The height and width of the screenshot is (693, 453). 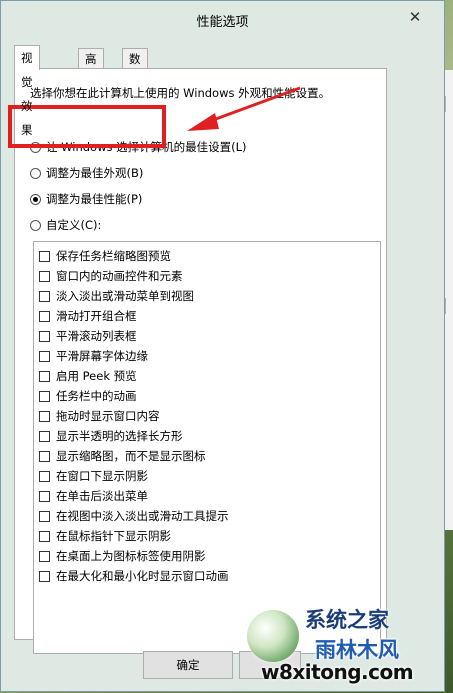 What do you see at coordinates (113, 256) in the screenshot?
I see `visual-effect-label: 保存任务栏缩略图预览` at bounding box center [113, 256].